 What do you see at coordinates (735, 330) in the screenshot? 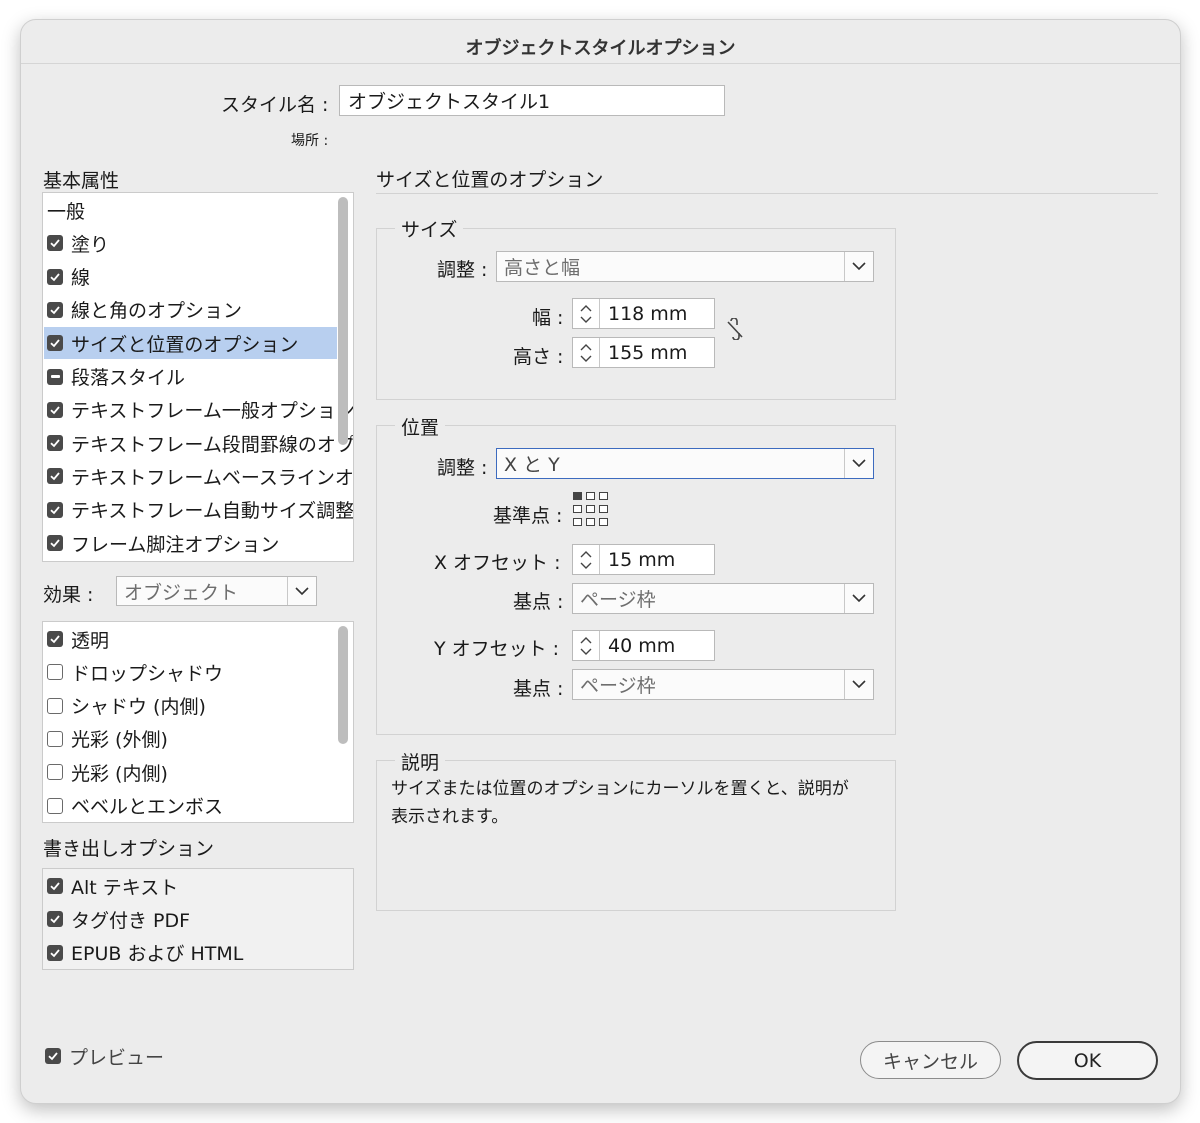
I see `constrain-proportions-broken-link-icon` at bounding box center [735, 330].